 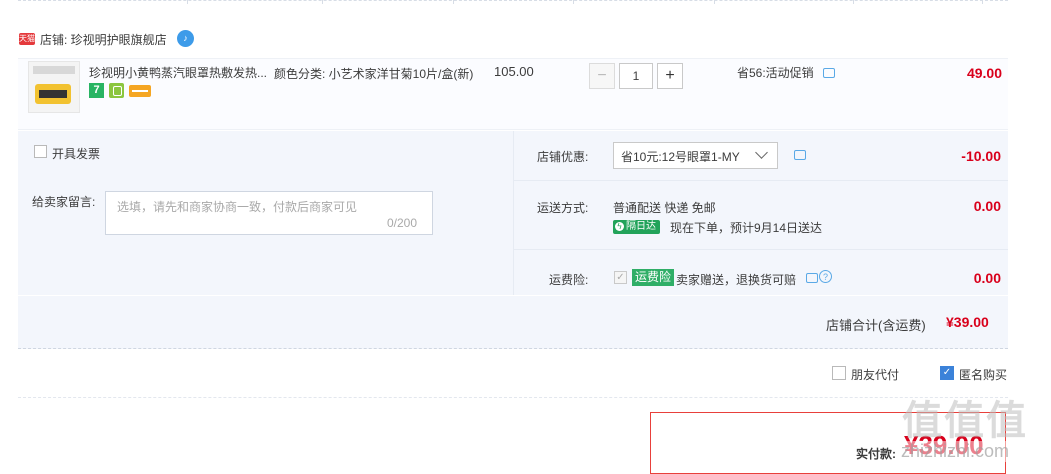 What do you see at coordinates (965, 421) in the screenshot?
I see `watermark-logo: 值值值` at bounding box center [965, 421].